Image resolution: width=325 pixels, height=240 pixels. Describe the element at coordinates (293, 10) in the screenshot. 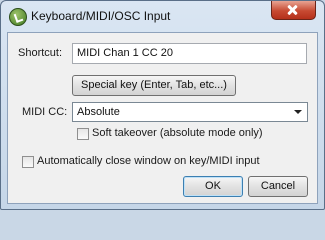

I see `close-window-button` at that location.